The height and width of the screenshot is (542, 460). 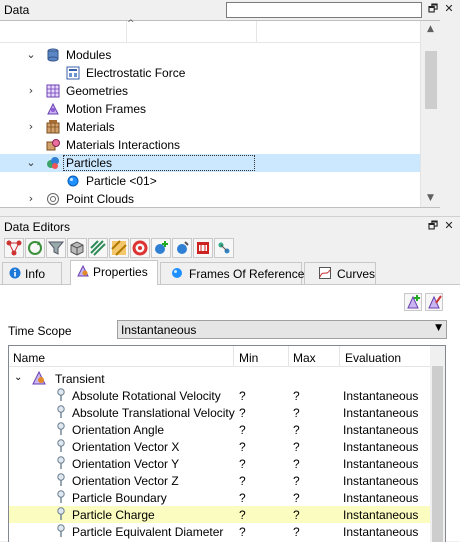 I want to click on tree-item-particles: ⌄ Particles, so click(x=220, y=163).